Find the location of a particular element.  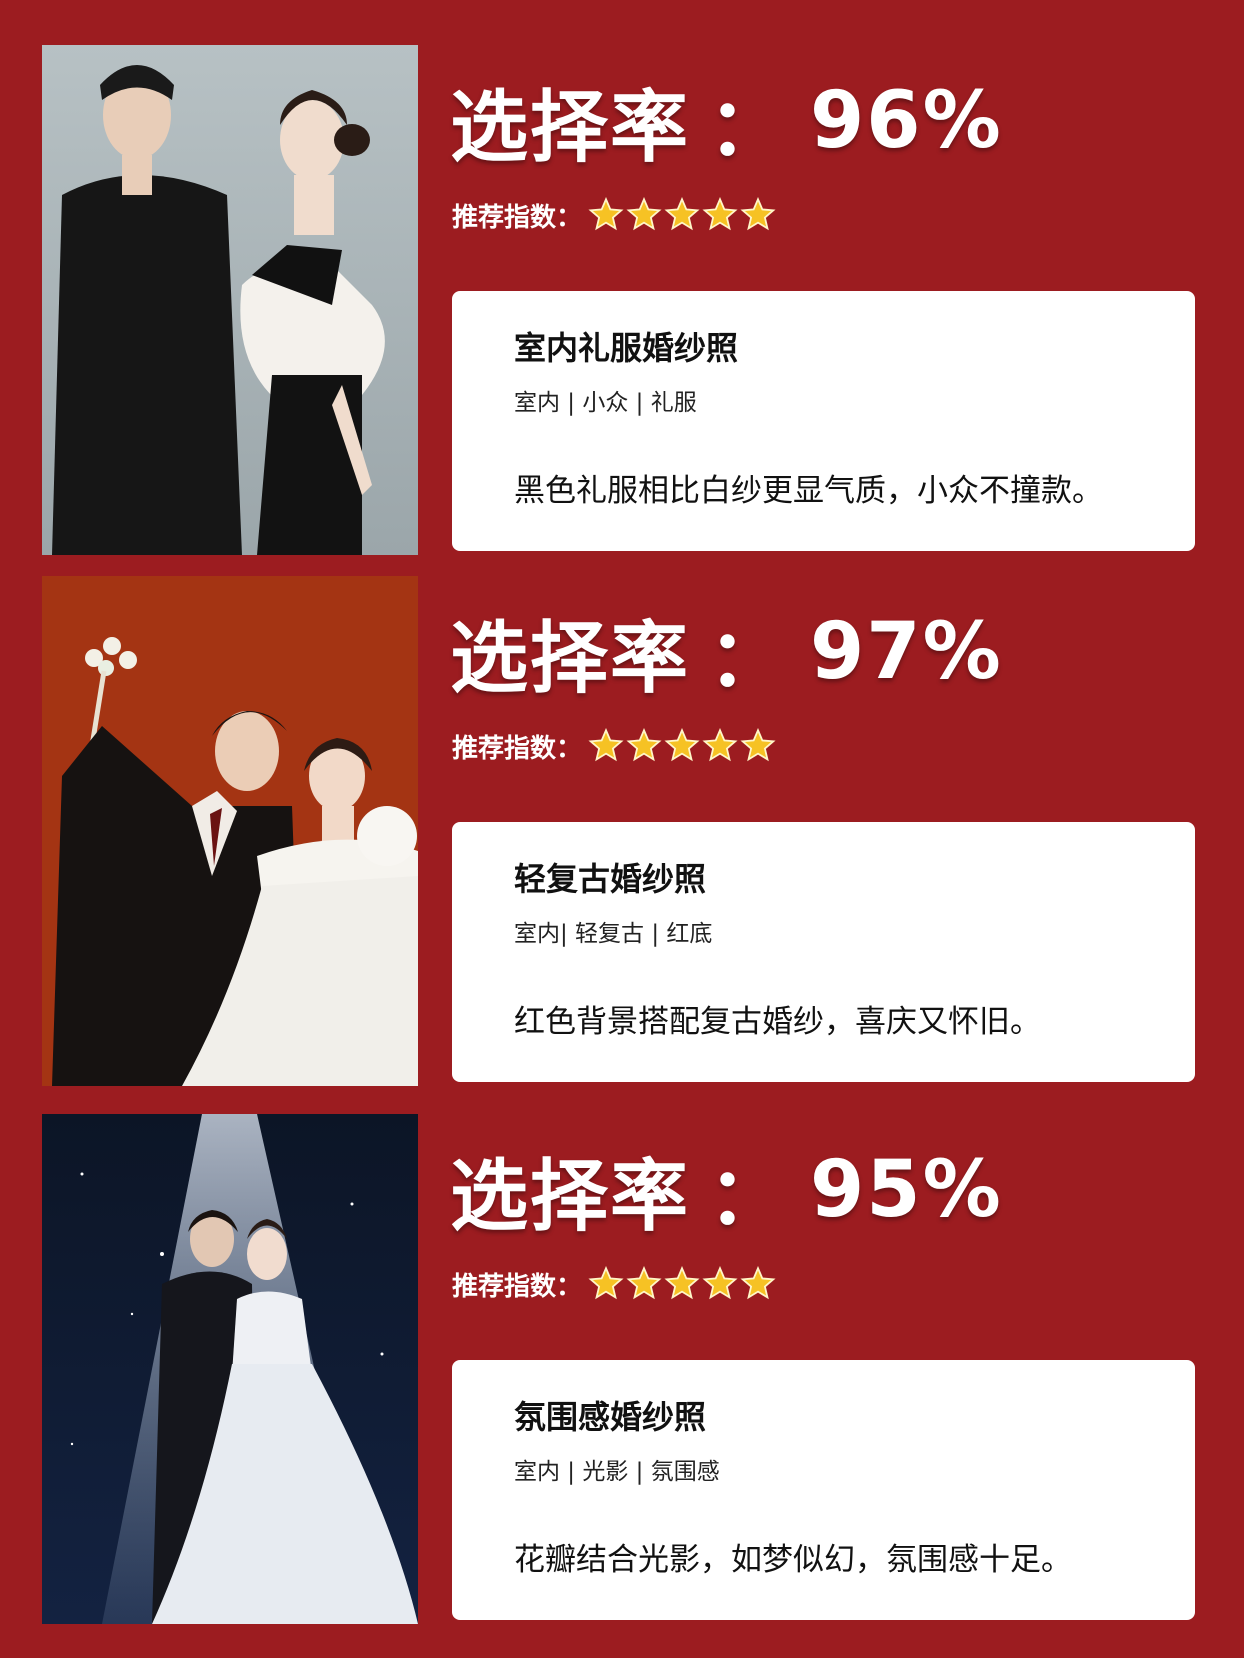

selection-rate: 选择率 ： 95% is located at coordinates (726, 1191).